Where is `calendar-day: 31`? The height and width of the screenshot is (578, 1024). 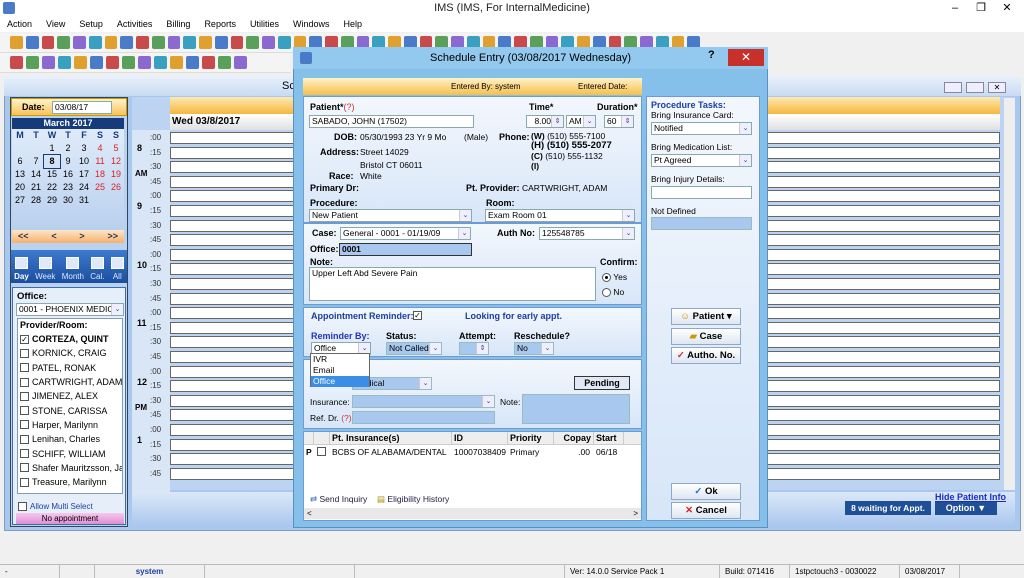 calendar-day: 31 is located at coordinates (84, 200).